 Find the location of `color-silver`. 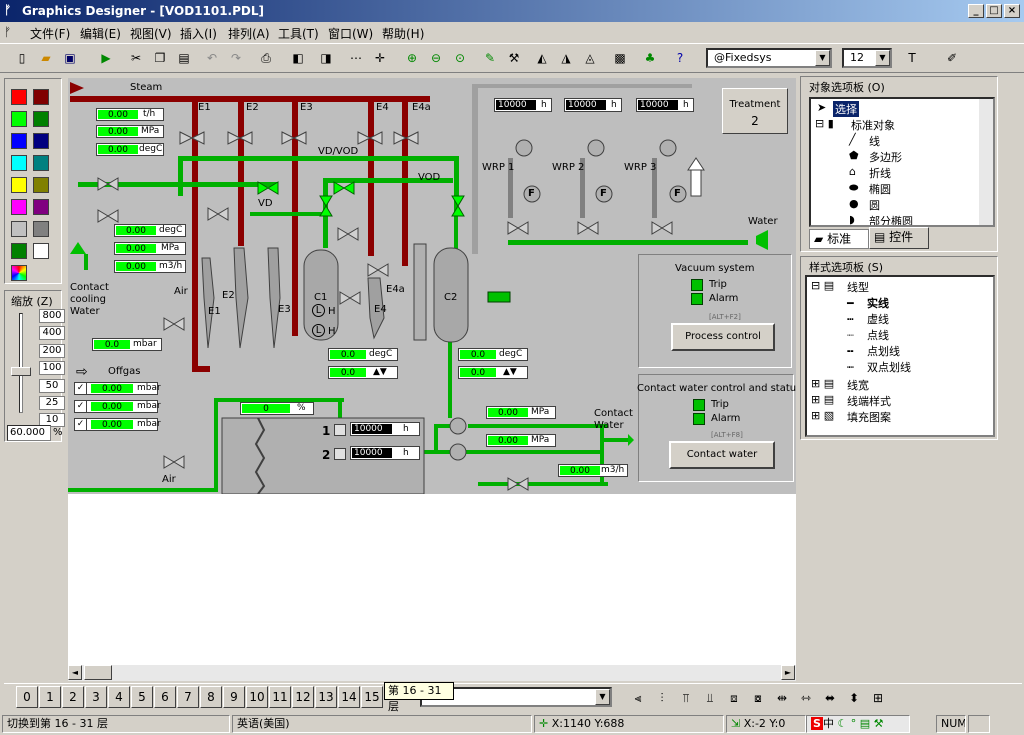

color-silver is located at coordinates (19, 229).